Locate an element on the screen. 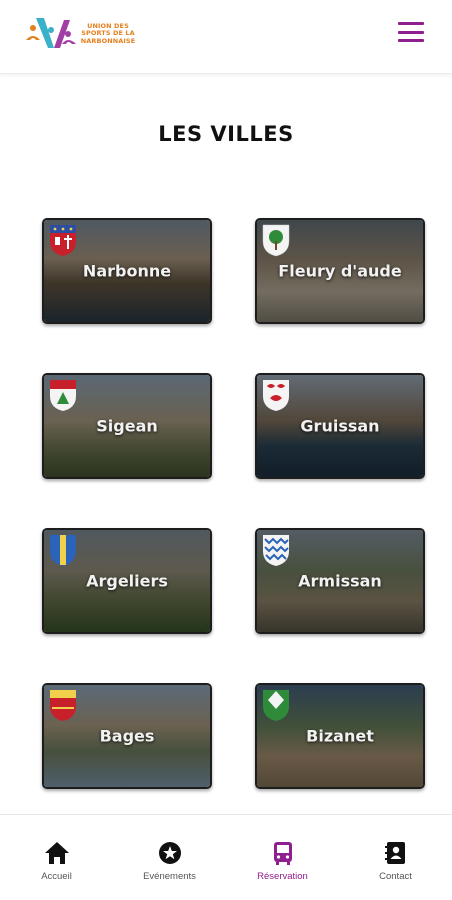 Image resolution: width=452 pixels, height=900 pixels. city-card-sigean: Sigean is located at coordinates (127, 426).